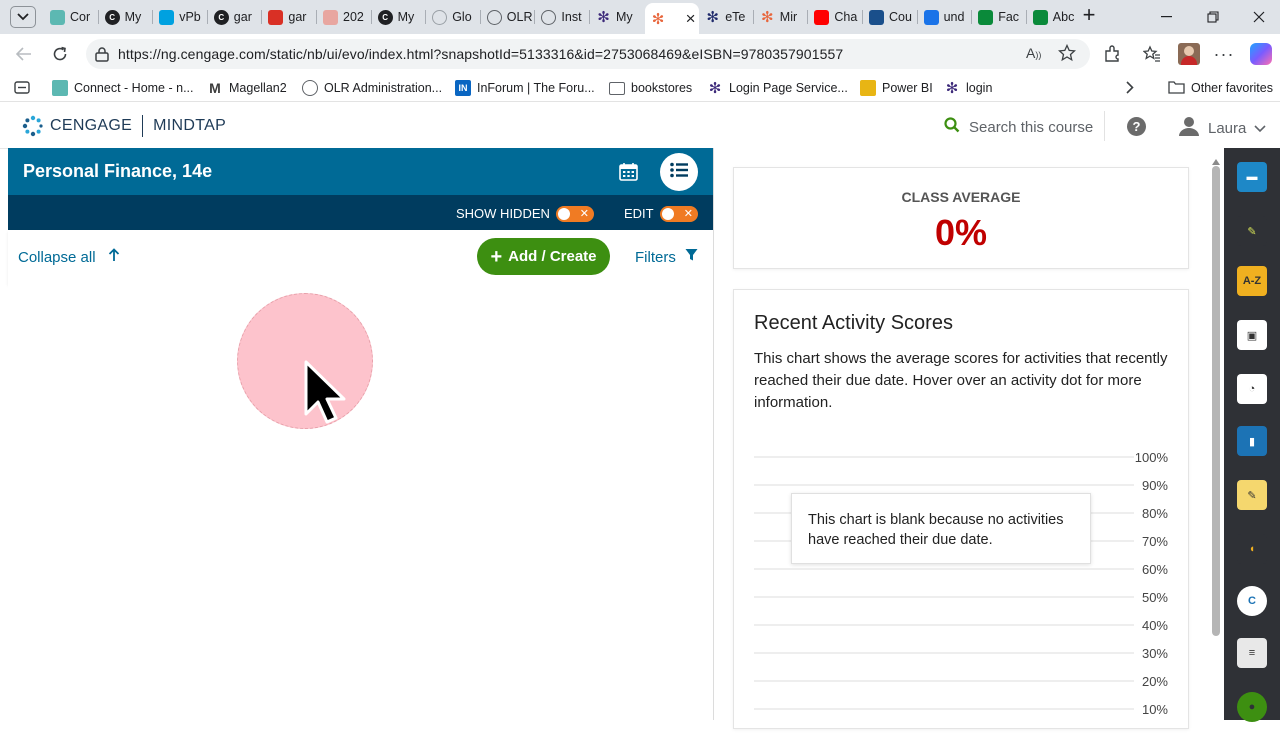 This screenshot has width=1280, height=735. Describe the element at coordinates (1258, 17) in the screenshot. I see `close-window-button` at that location.